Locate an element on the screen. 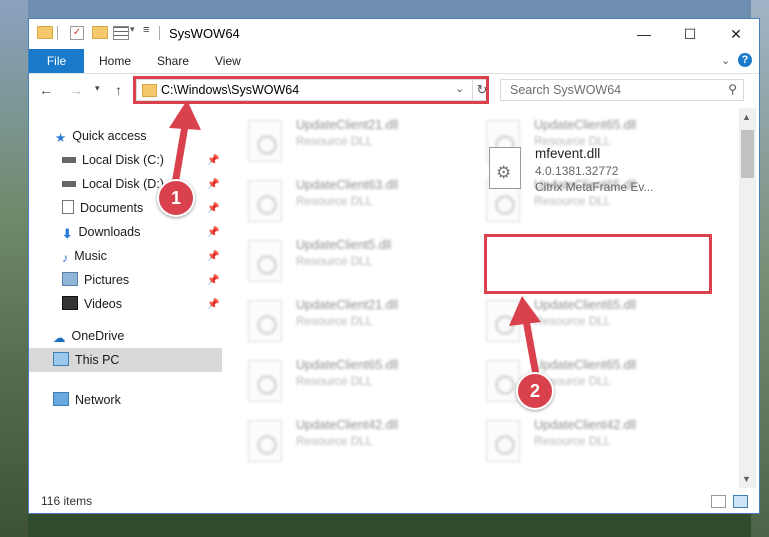  arrow-2-shaft is located at coordinates (531, 347).